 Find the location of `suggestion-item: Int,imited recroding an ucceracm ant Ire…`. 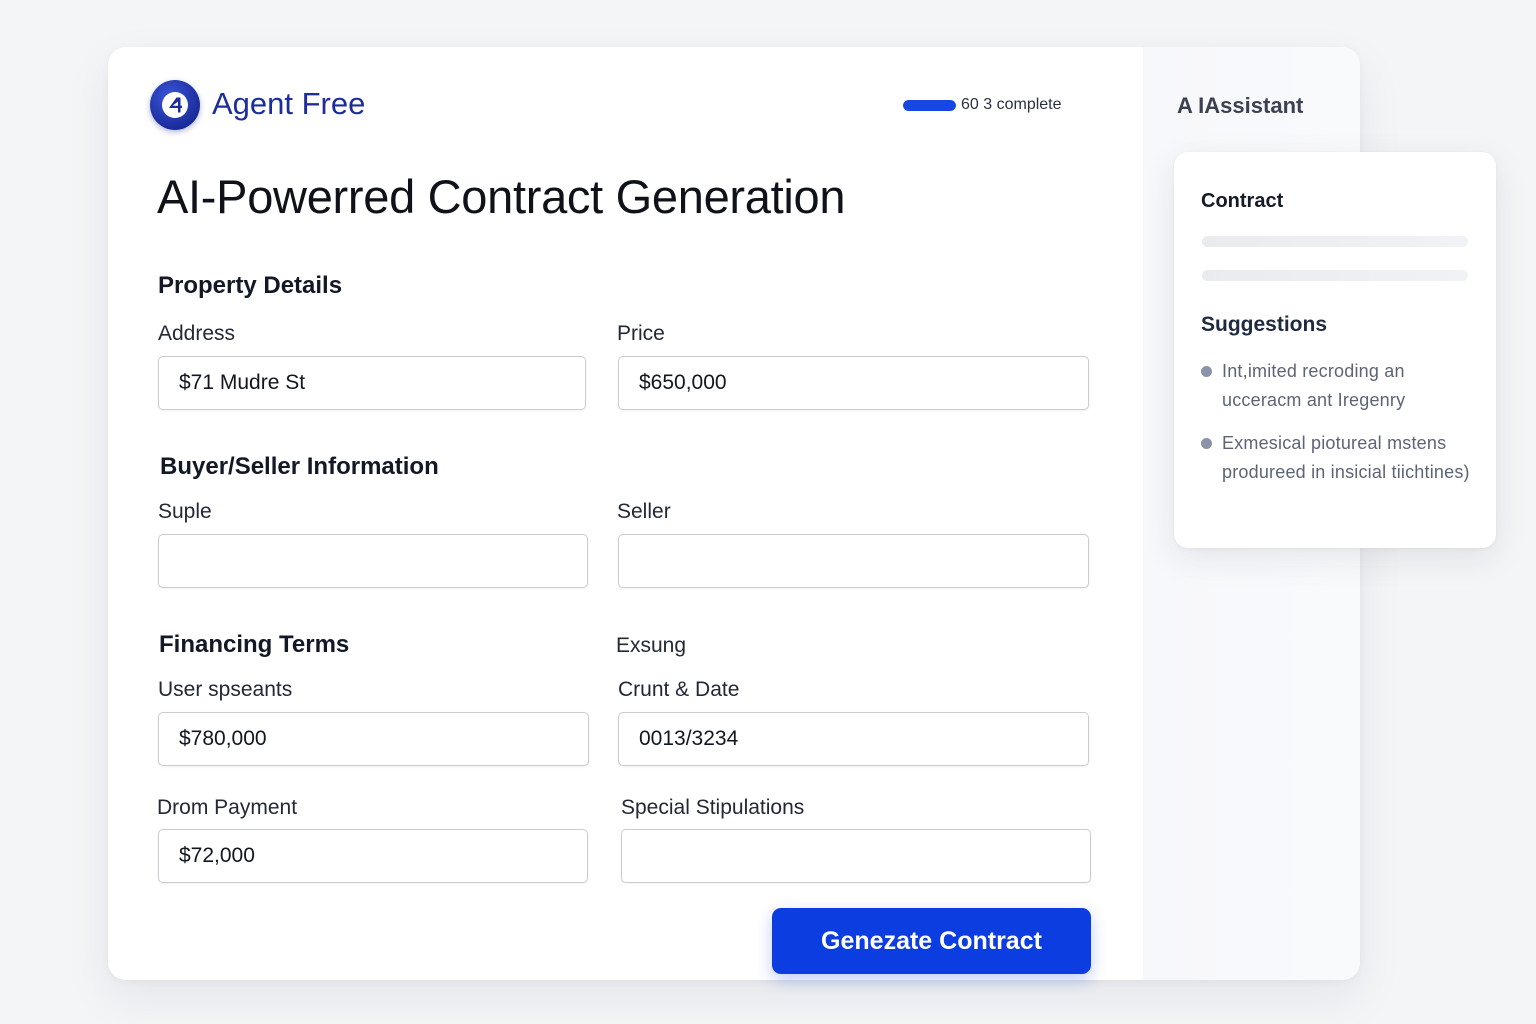

suggestion-item: Int,imited recroding an ucceracm ant Ire… is located at coordinates (1336, 385).